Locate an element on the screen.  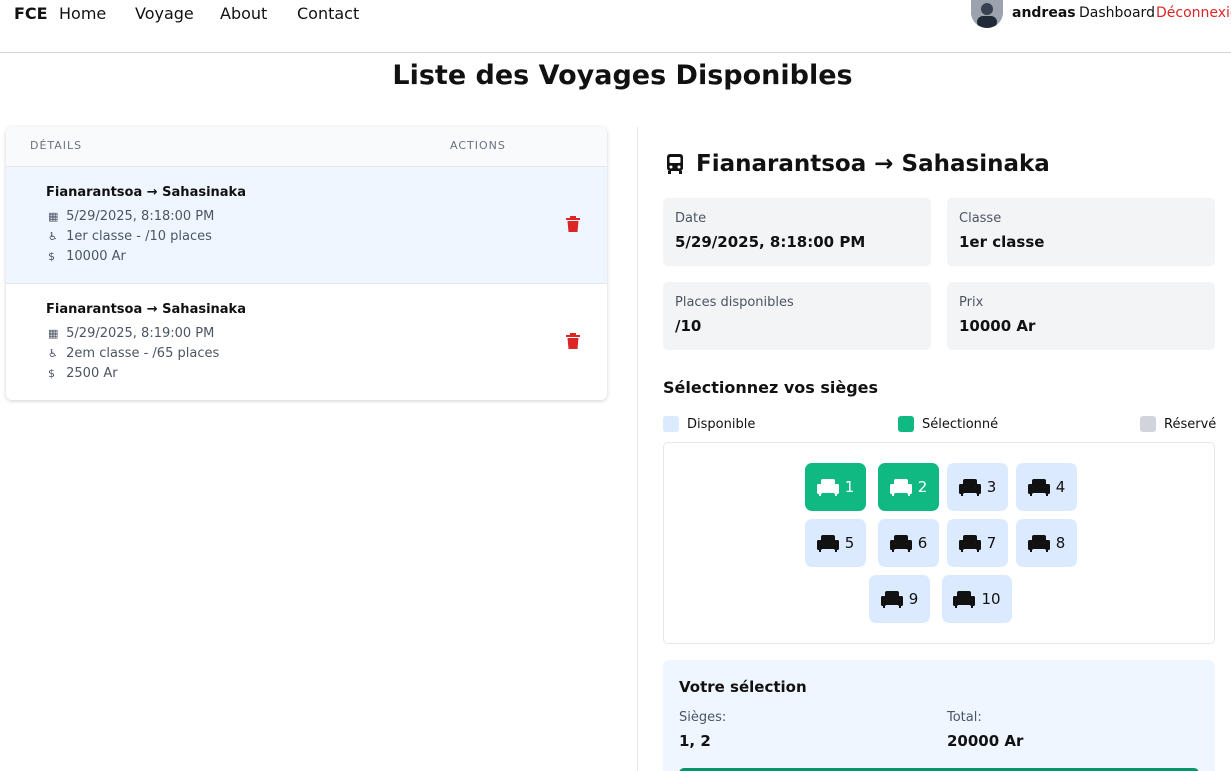
avatar is located at coordinates (987, 14).